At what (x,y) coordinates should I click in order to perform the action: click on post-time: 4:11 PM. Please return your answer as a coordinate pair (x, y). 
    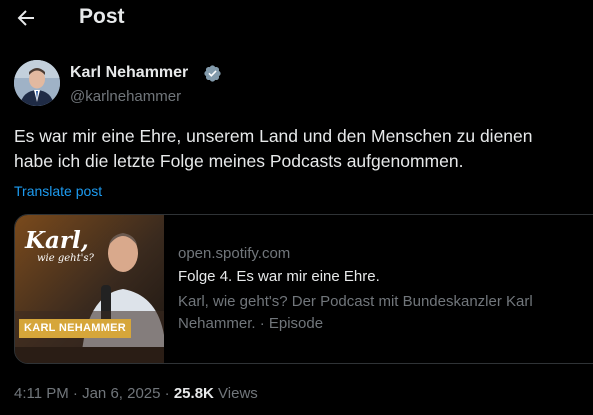
    Looking at the image, I should click on (41, 393).